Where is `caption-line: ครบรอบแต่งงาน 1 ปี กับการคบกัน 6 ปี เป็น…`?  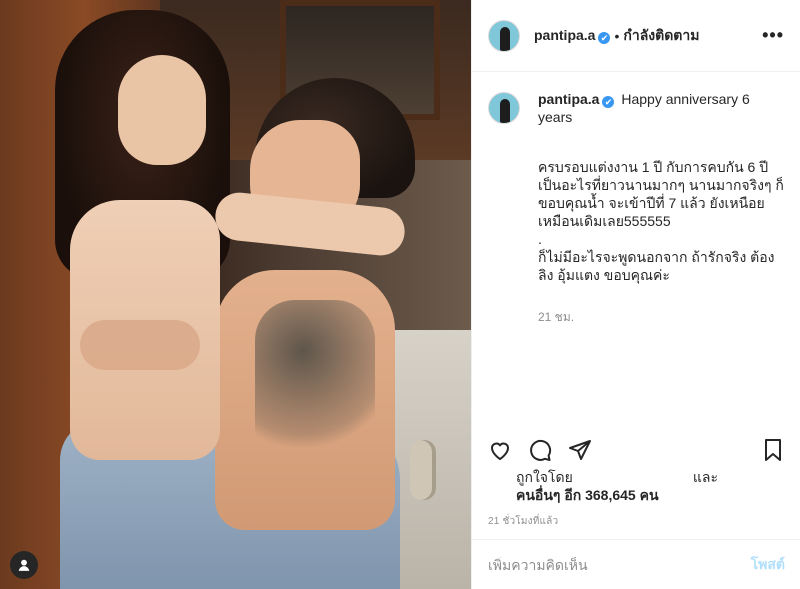 caption-line: ครบรอบแต่งงาน 1 ปี กับการคบกัน 6 ปี เป็น… is located at coordinates (663, 194).